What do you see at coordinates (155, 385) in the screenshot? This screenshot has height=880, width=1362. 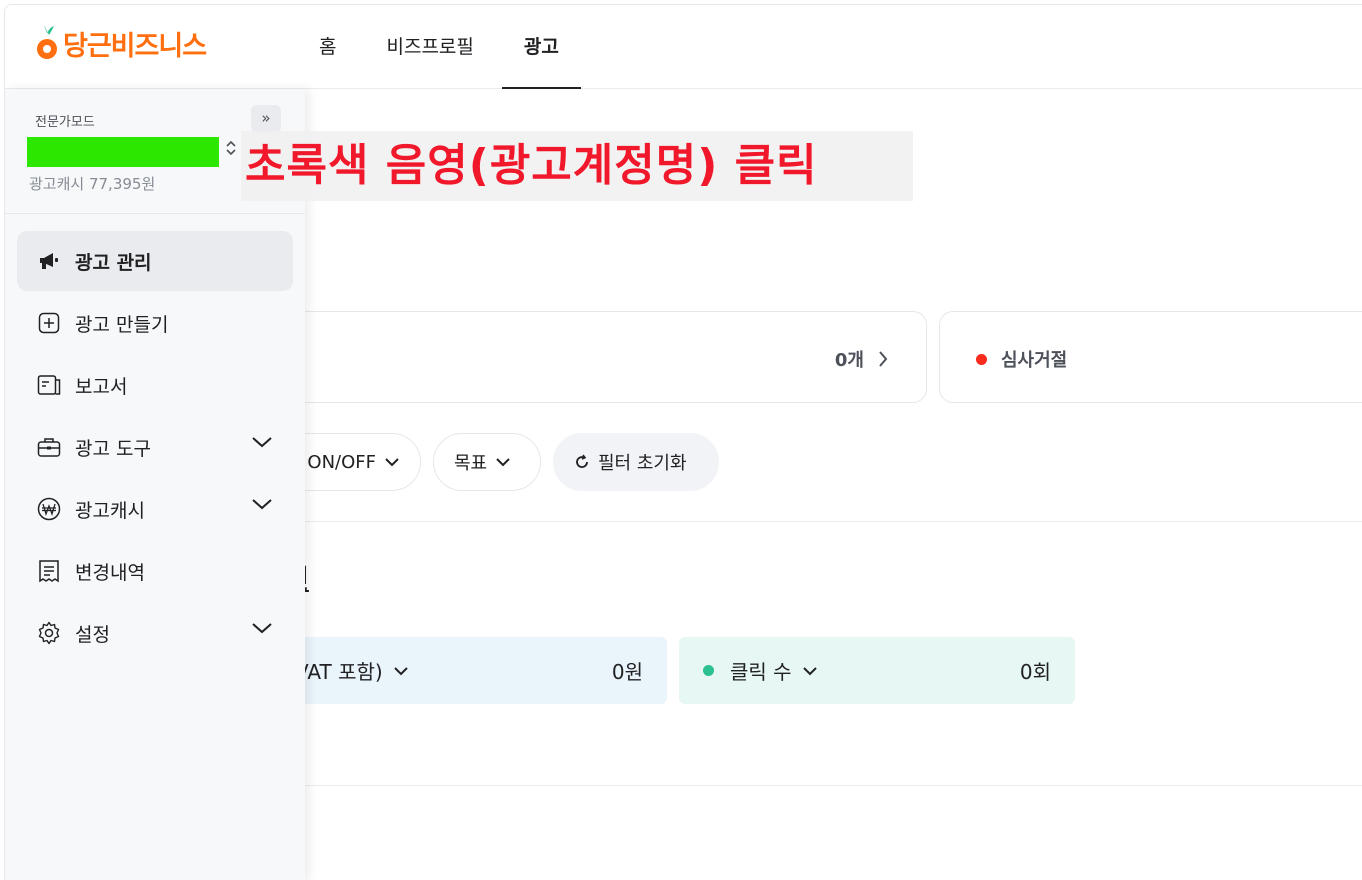 I see `sidebar-item-report: 보고서` at bounding box center [155, 385].